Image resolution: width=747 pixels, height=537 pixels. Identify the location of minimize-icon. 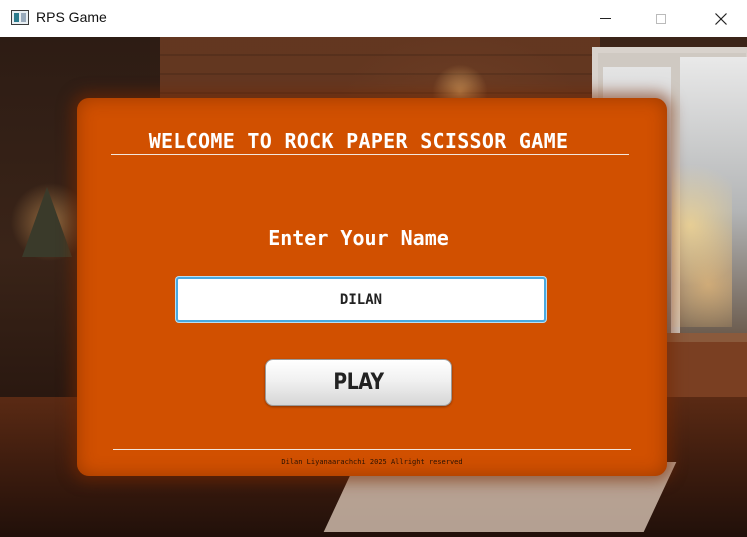
(605, 18).